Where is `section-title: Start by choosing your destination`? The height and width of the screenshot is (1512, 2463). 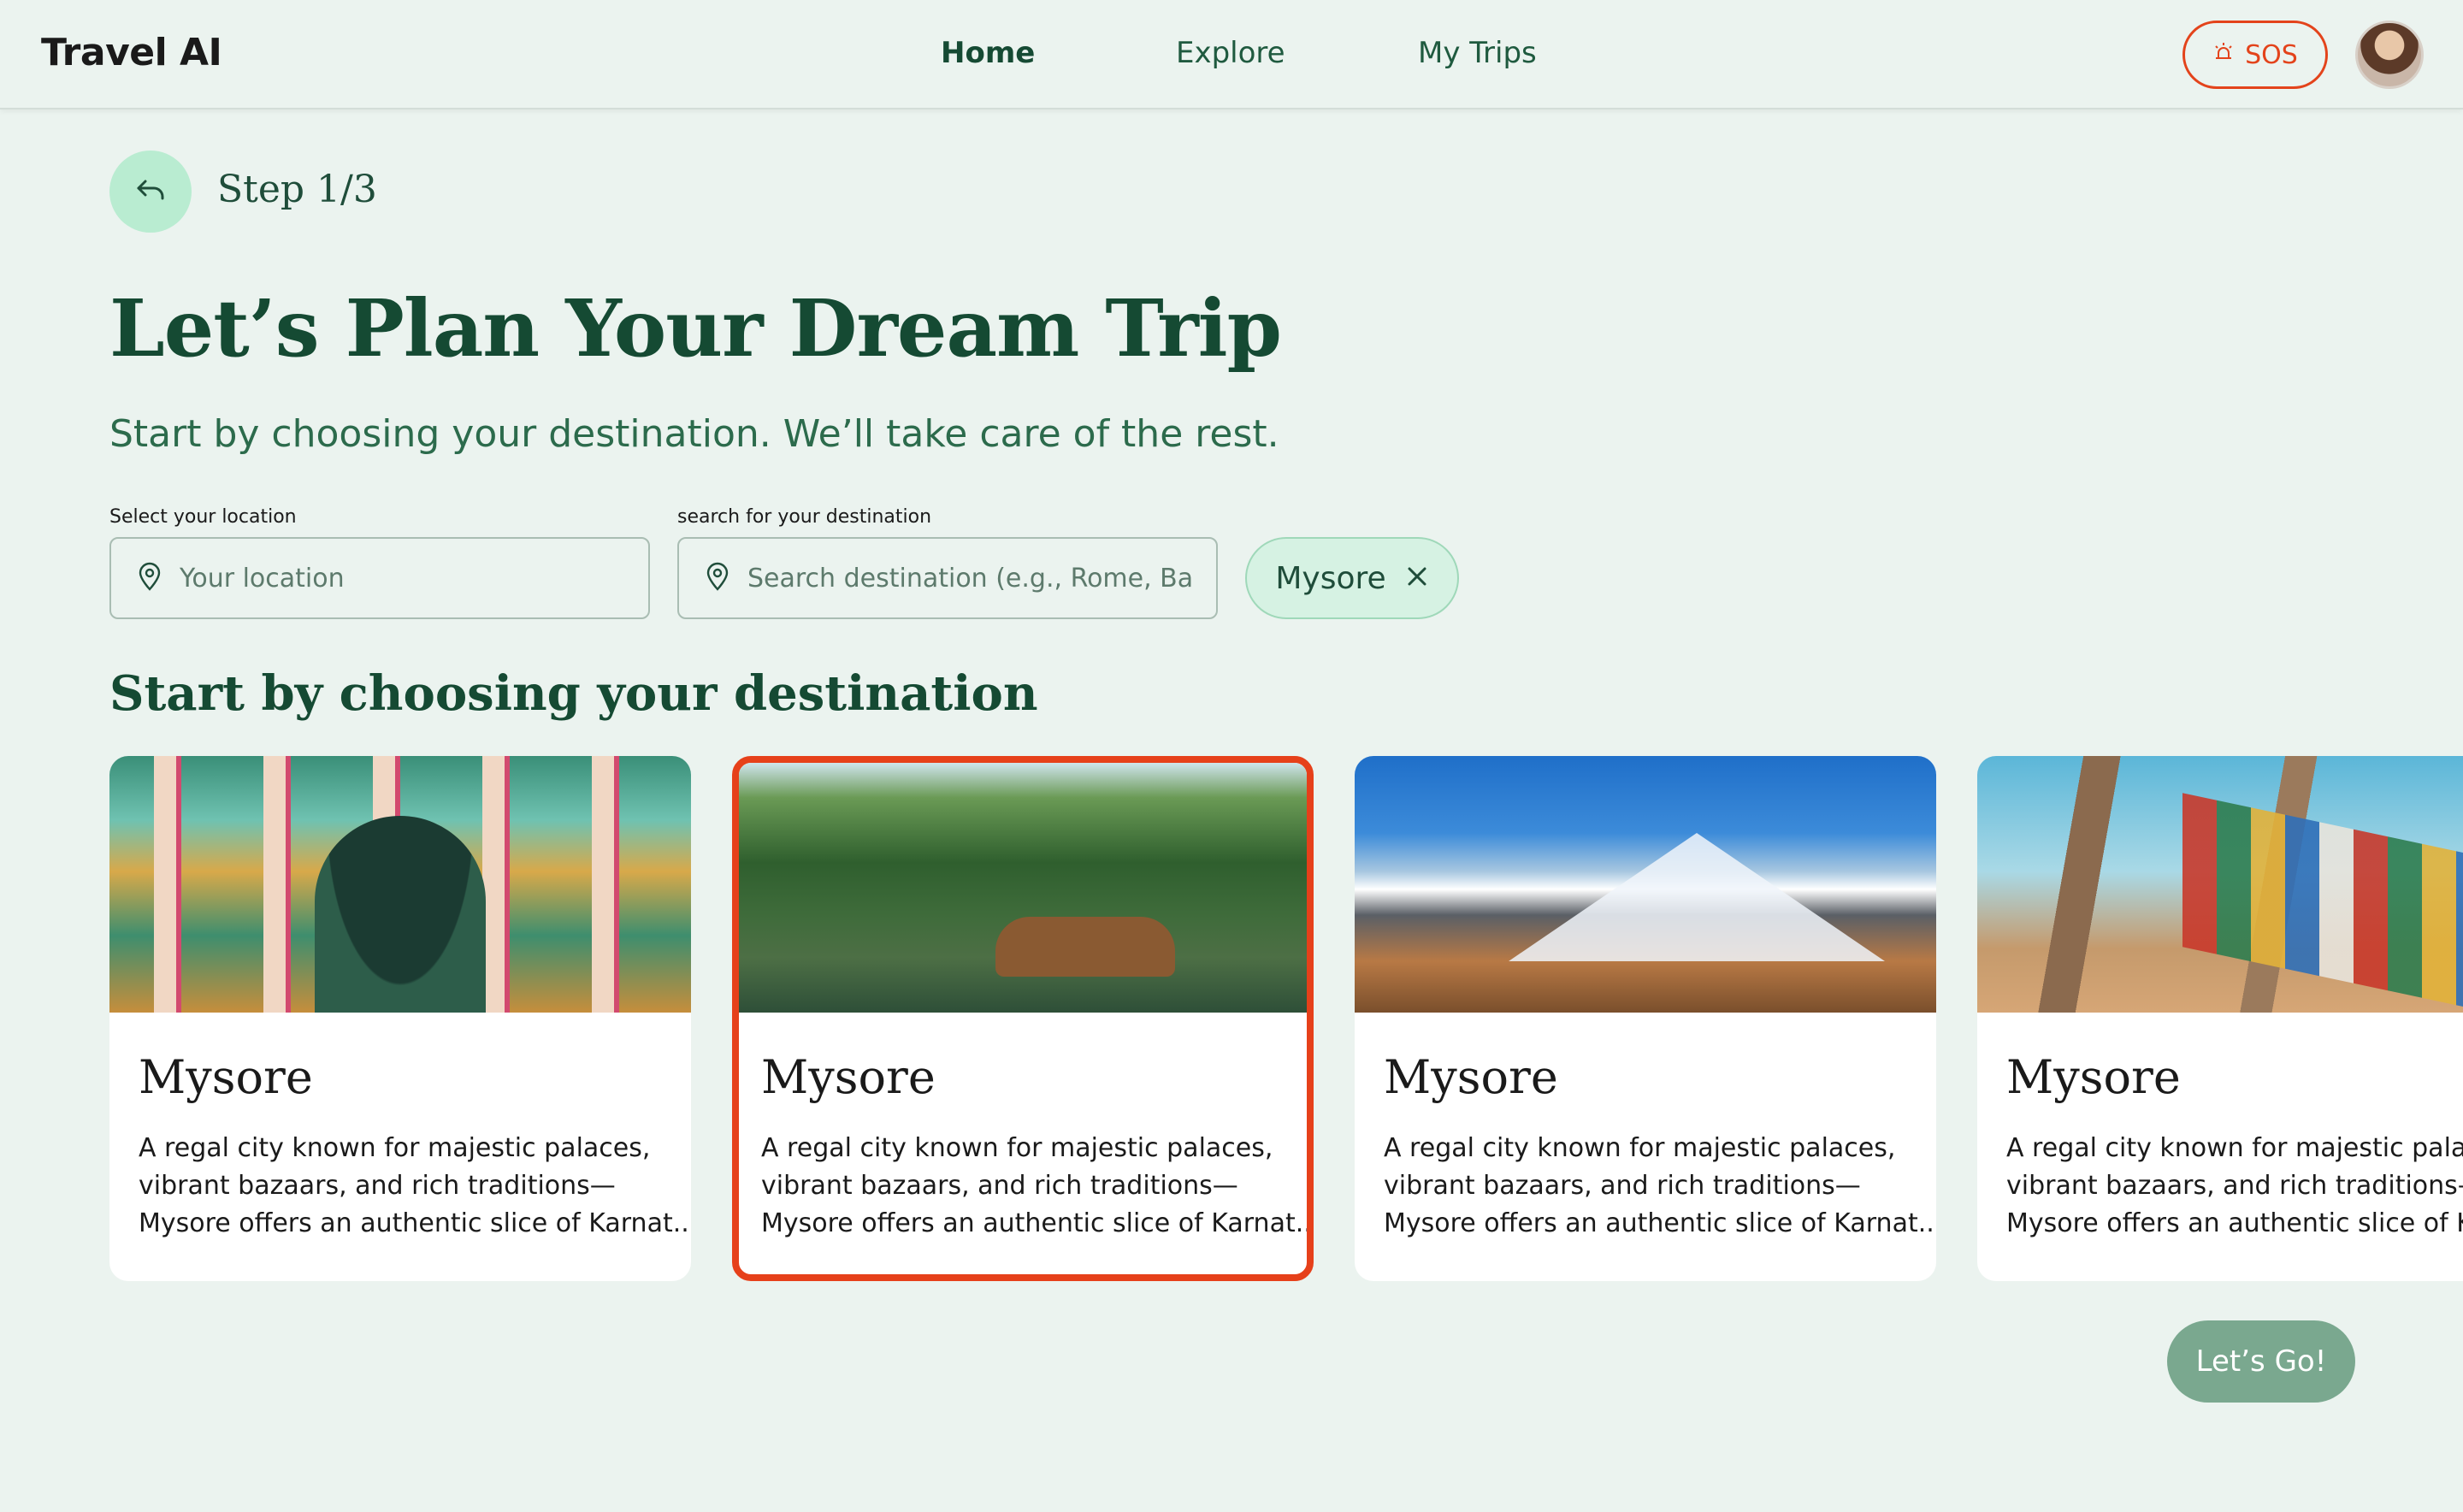
section-title: Start by choosing your destination is located at coordinates (573, 693).